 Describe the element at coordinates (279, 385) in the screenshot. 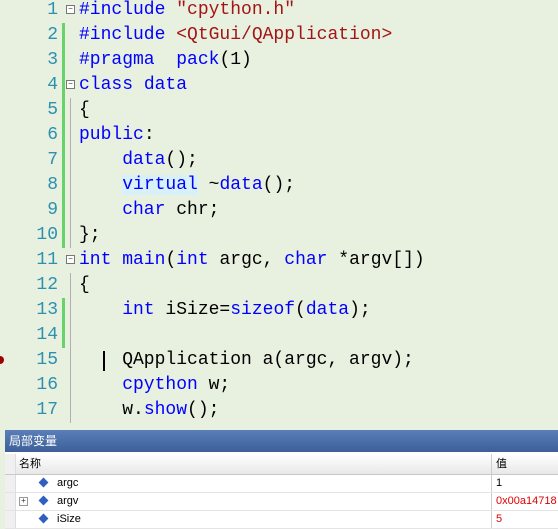

I see `code-line: 16 cpython w;` at that location.